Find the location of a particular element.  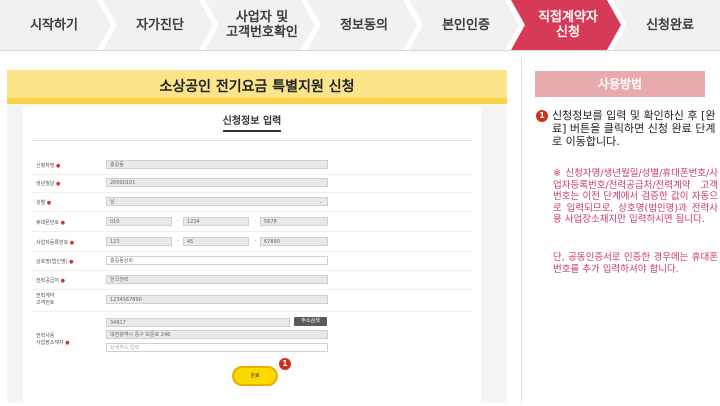

label-gender: 성별 ● is located at coordinates (44, 203).